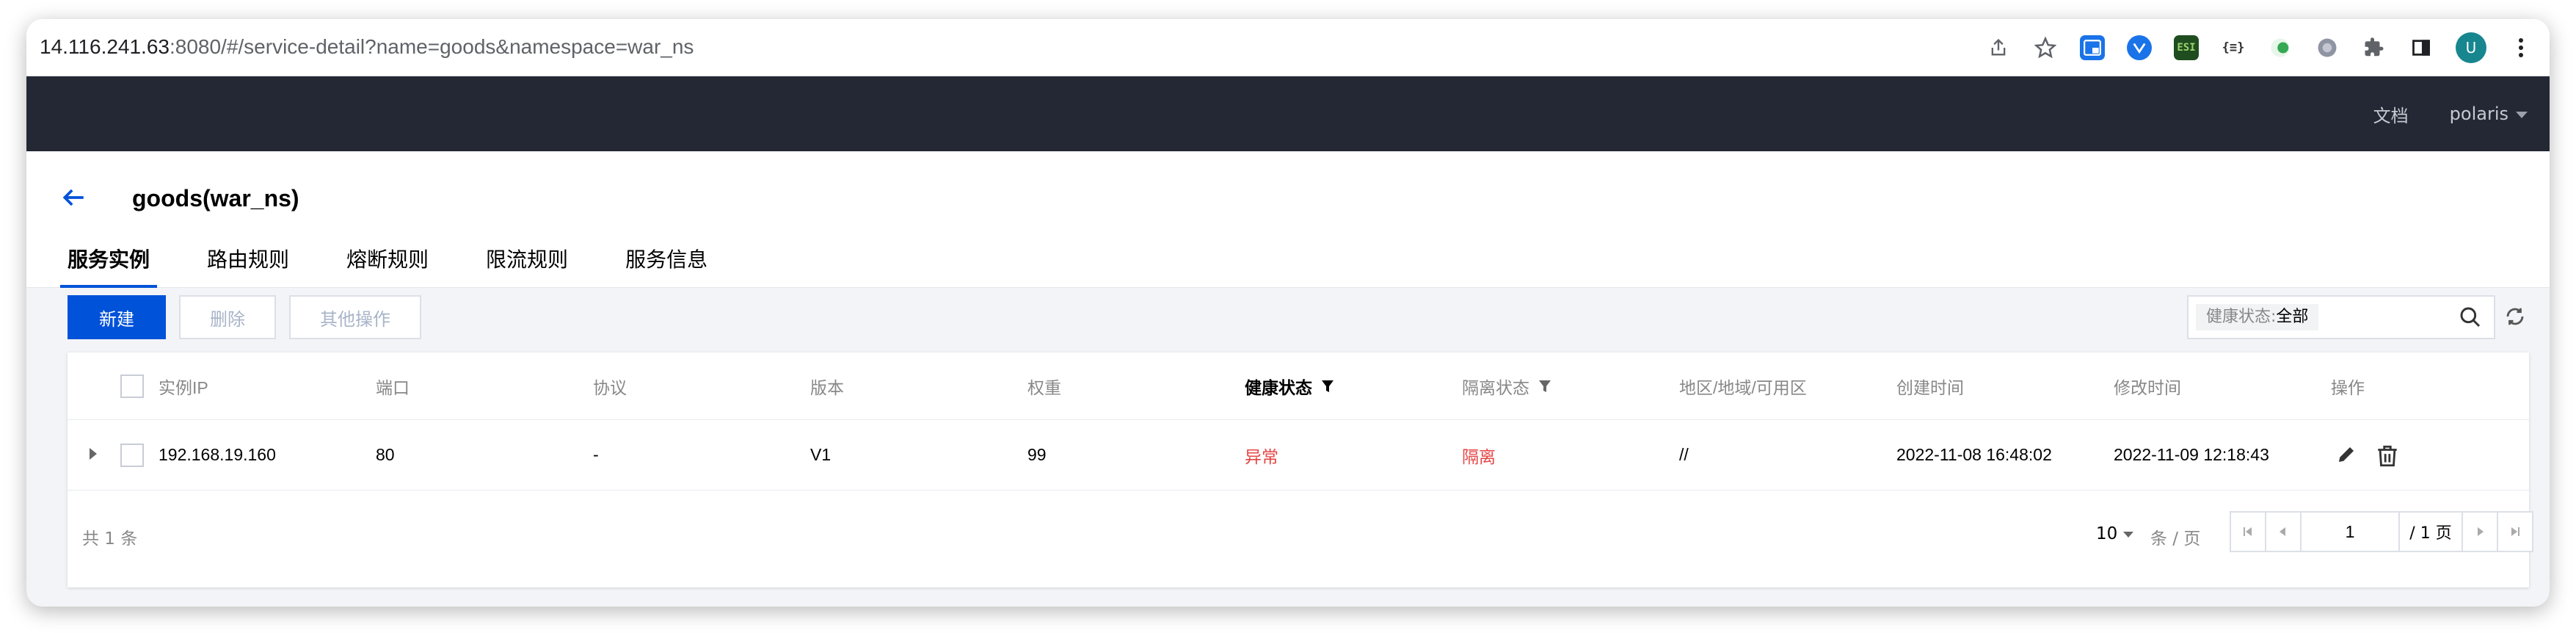 This screenshot has height=633, width=2576. What do you see at coordinates (1684, 454) in the screenshot?
I see `cell-region: //` at bounding box center [1684, 454].